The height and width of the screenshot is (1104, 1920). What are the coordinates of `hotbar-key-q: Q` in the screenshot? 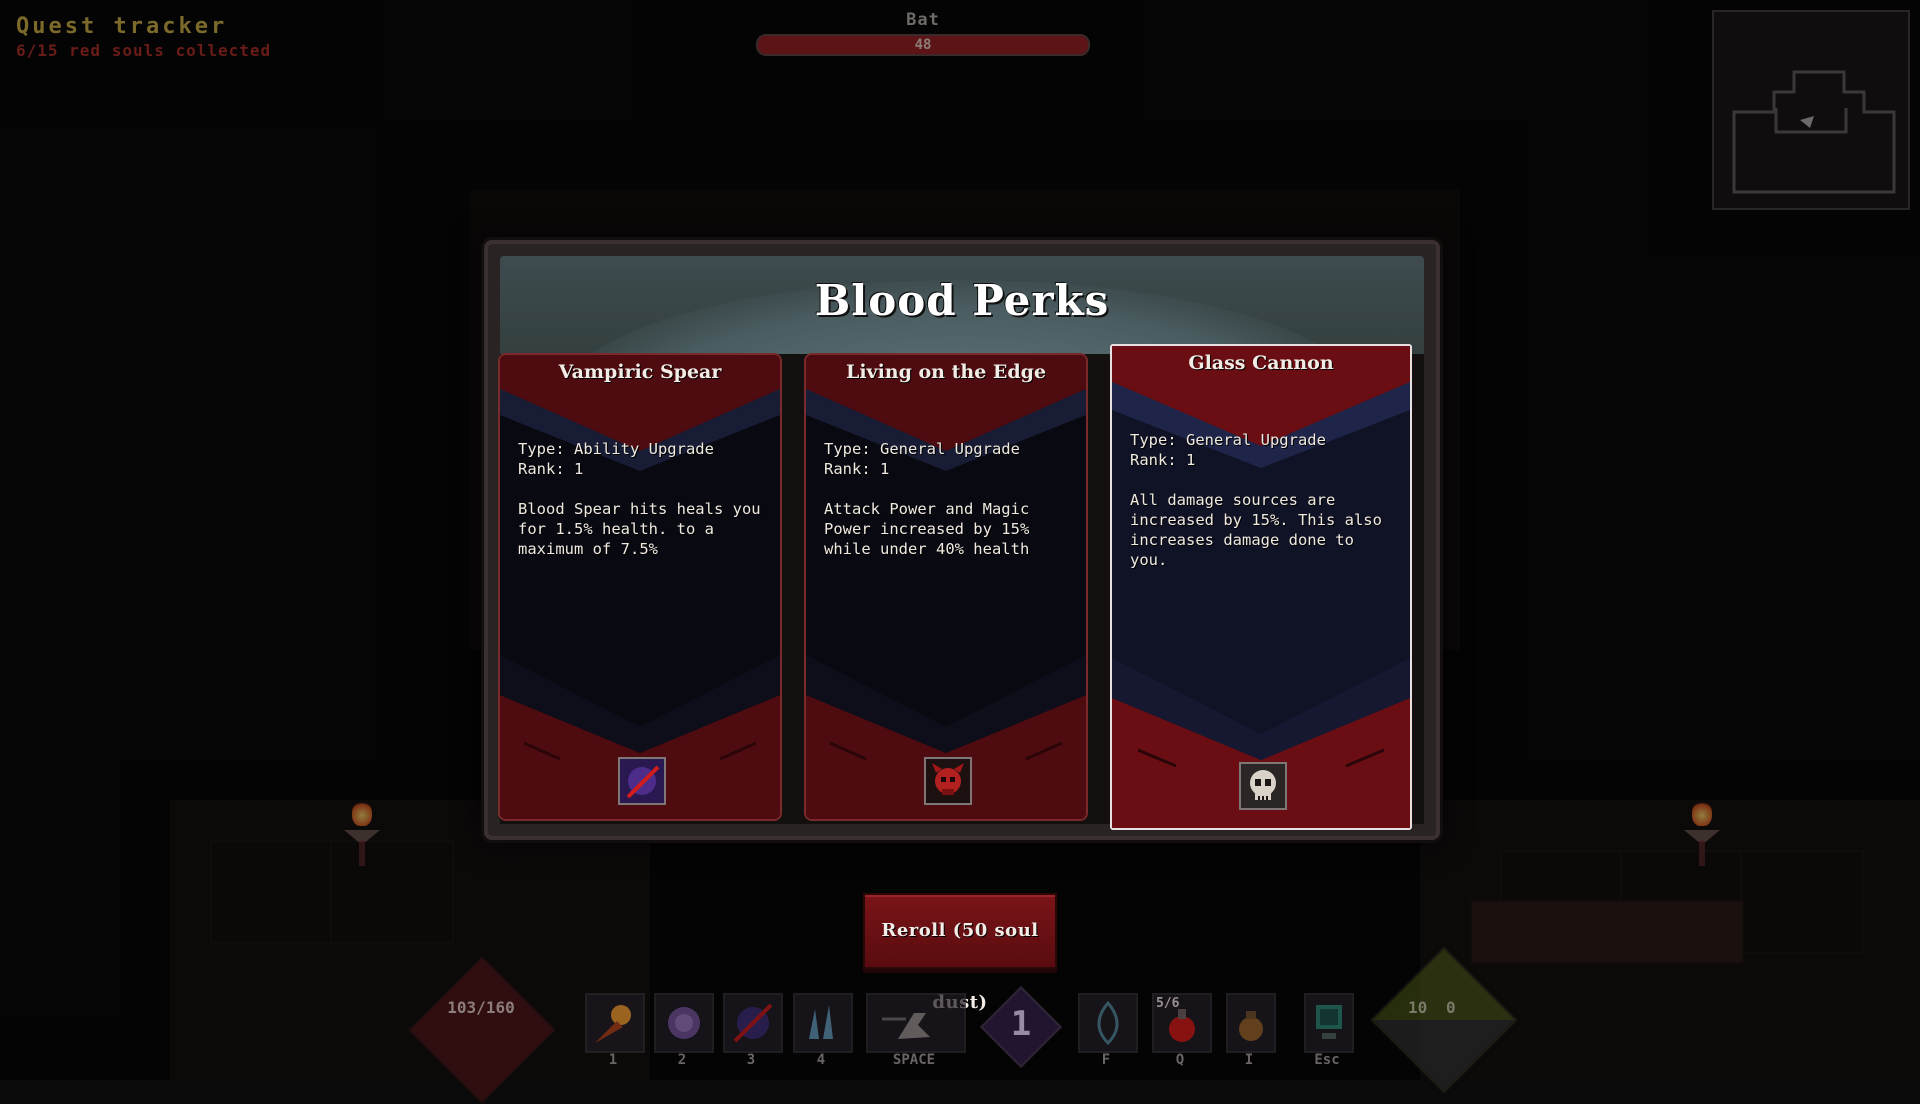 It's located at (1180, 1060).